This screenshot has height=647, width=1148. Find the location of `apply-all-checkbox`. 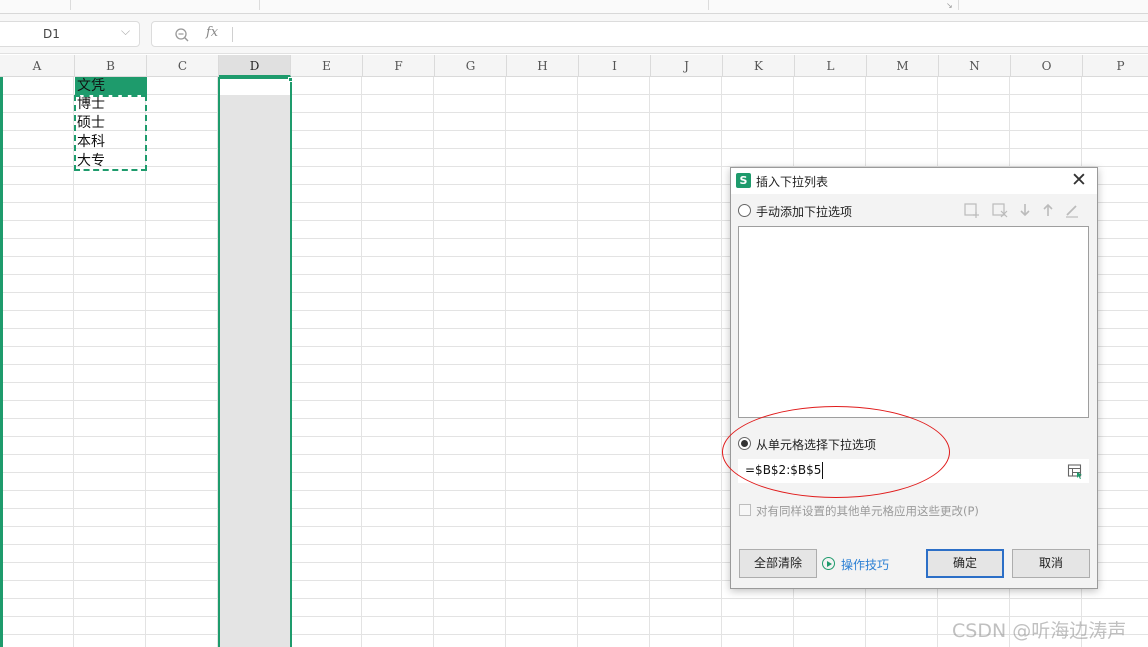

apply-all-checkbox is located at coordinates (745, 510).